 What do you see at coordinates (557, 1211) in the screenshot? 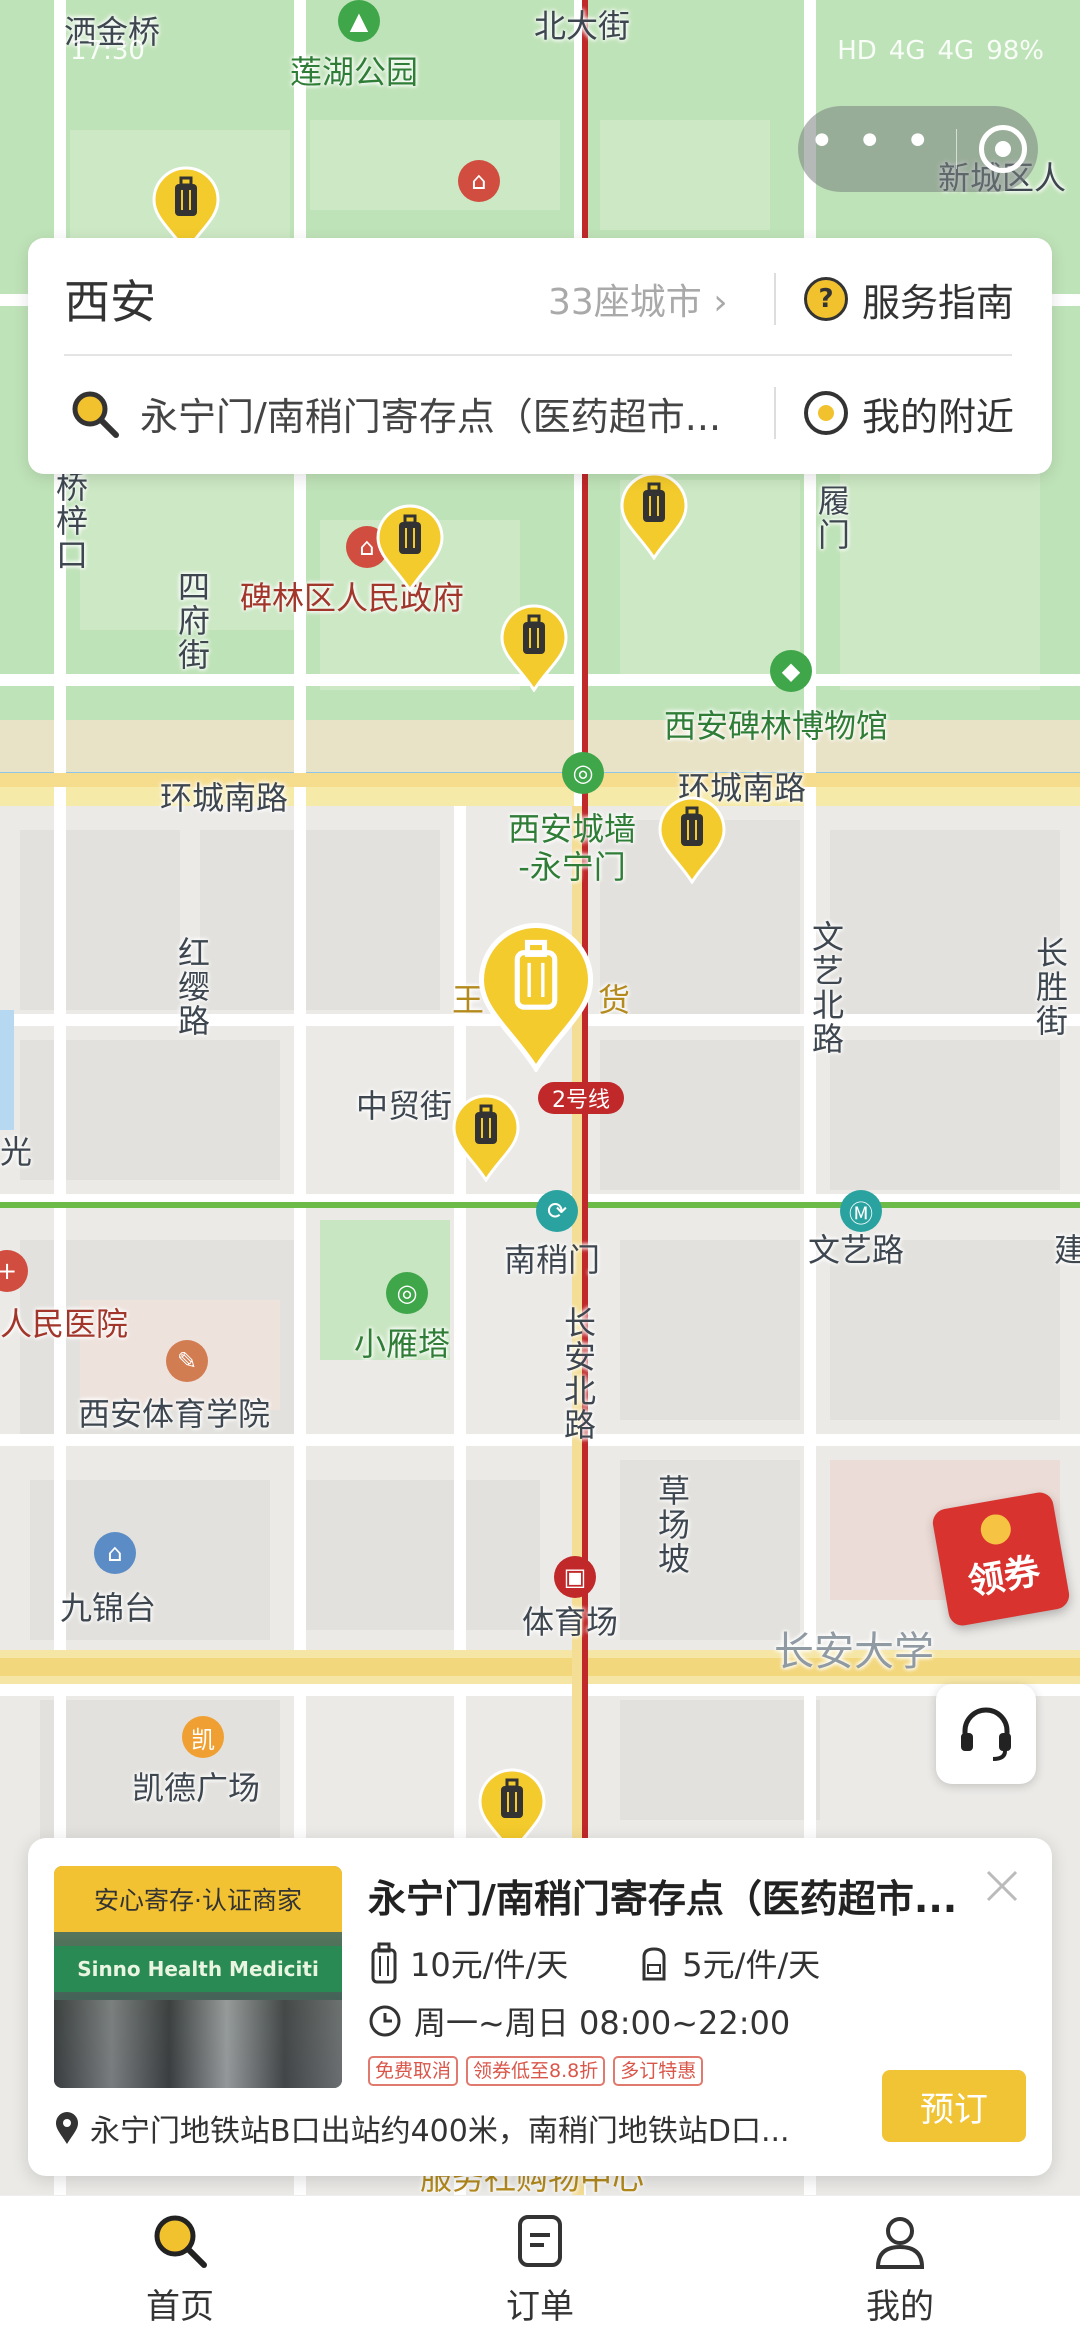
I see `metro-station-icon: ⟳` at bounding box center [557, 1211].